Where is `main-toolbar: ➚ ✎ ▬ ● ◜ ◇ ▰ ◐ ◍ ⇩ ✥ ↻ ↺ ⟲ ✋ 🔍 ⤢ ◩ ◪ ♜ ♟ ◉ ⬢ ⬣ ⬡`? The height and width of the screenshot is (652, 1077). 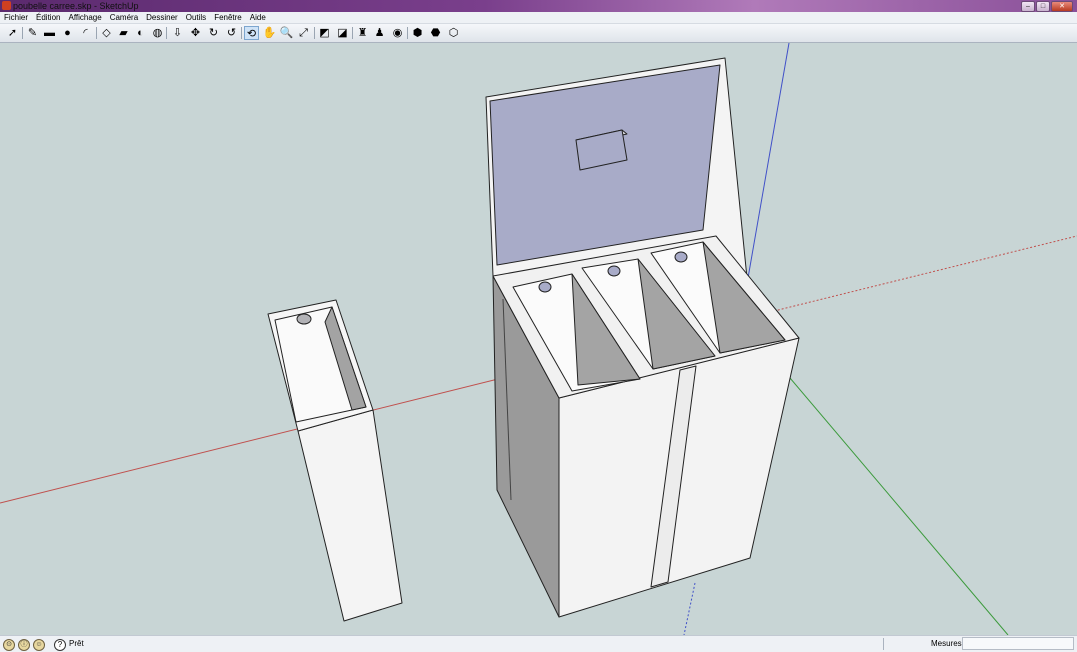
main-toolbar: ➚ ✎ ▬ ● ◜ ◇ ▰ ◐ ◍ ⇩ ✥ ↻ ↺ ⟲ ✋ 🔍 ⤢ ◩ ◪ ♜ ♟ ◉ ⬢ ⬣ ⬡ is located at coordinates (538, 33).